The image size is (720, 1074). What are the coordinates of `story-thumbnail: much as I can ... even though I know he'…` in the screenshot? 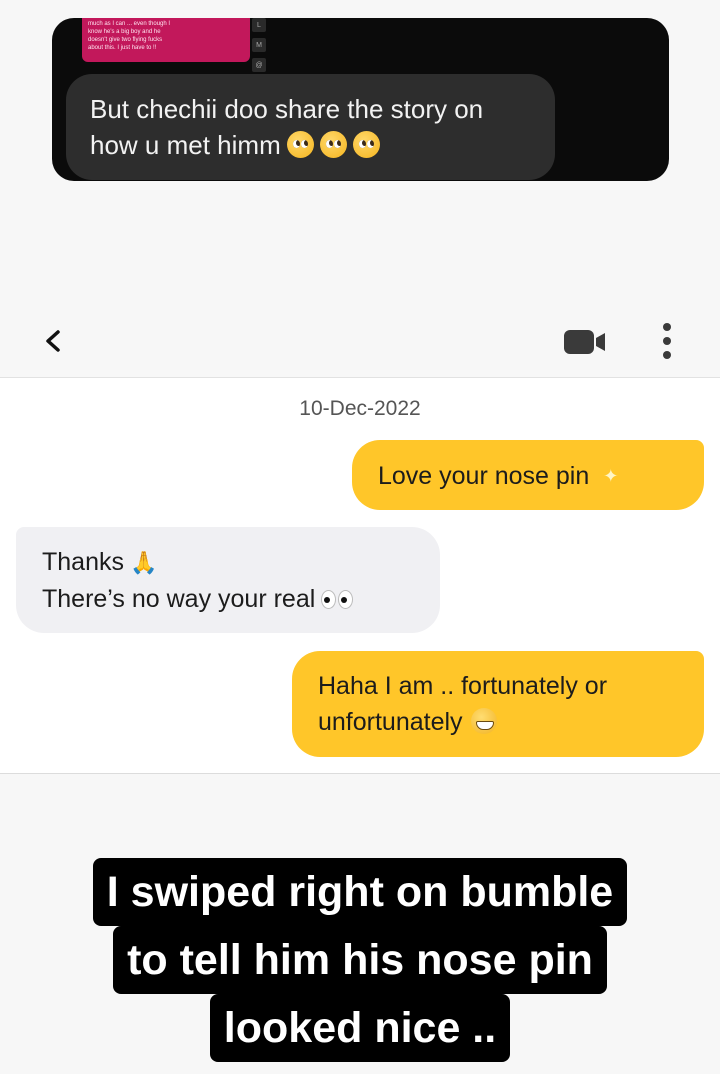 It's located at (166, 40).